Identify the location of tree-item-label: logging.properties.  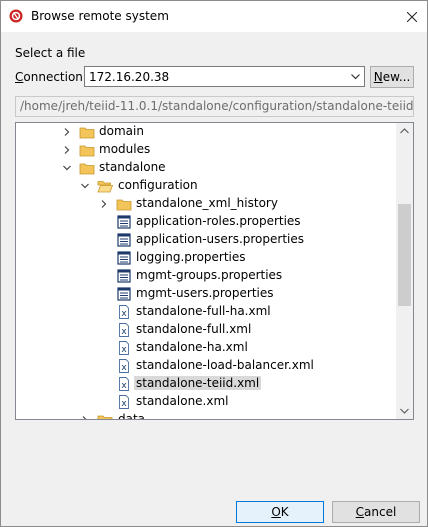
(191, 257).